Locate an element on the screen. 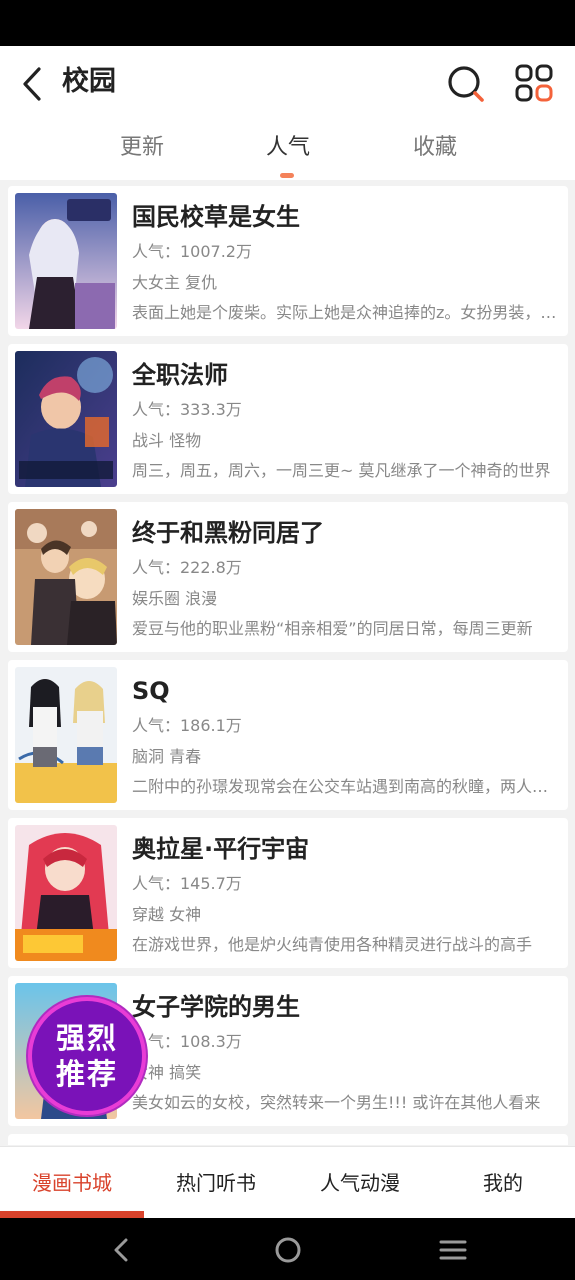 The image size is (575, 1280). nav-home-icon is located at coordinates (288, 1250).